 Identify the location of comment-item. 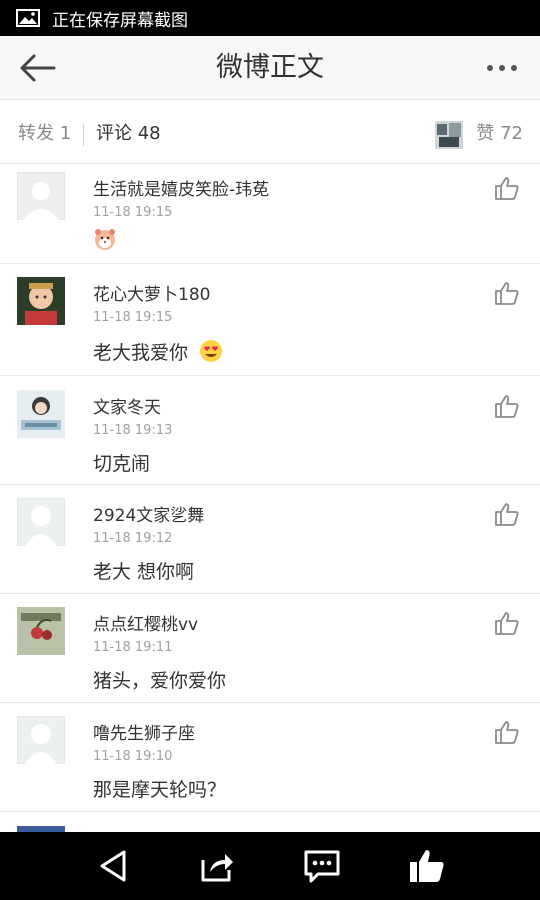
(270, 822).